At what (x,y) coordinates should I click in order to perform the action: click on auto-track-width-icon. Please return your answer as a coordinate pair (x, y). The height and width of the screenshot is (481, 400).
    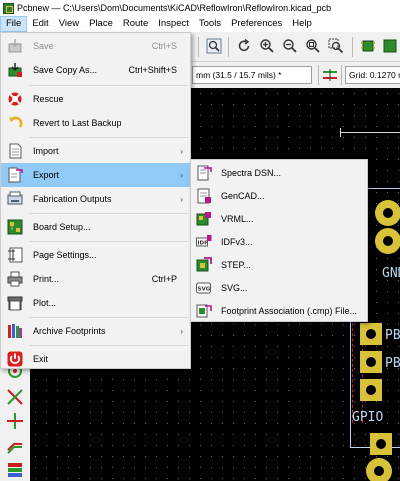
    Looking at the image, I should click on (330, 75).